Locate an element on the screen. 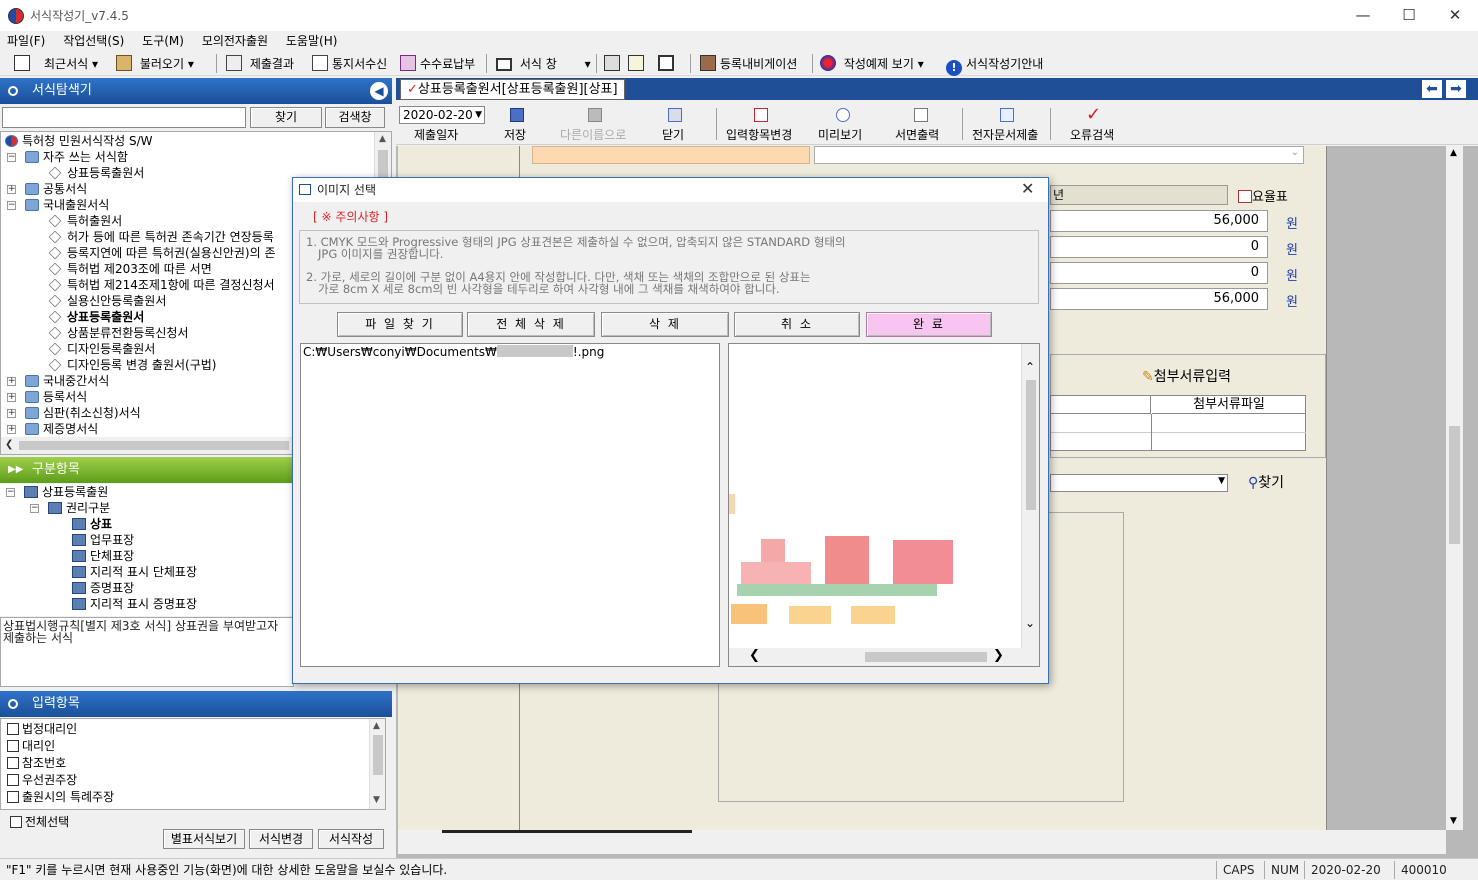 Image resolution: width=1478 pixels, height=880 pixels. example-view-button: 작성예제 보기 ▾ is located at coordinates (872, 64).